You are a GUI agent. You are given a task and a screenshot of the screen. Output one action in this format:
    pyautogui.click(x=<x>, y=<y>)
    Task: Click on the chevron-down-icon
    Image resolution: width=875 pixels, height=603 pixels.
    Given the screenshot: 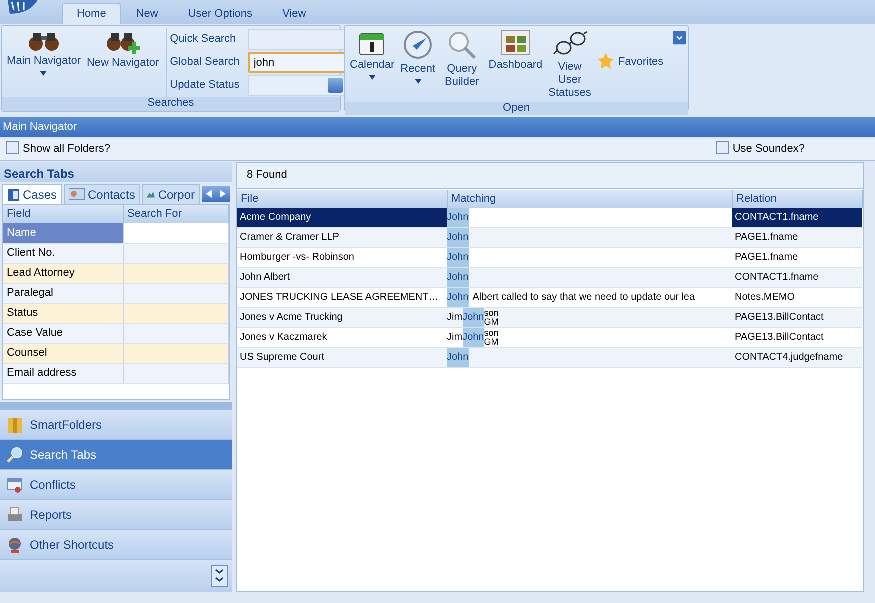 What is the action you would take?
    pyautogui.click(x=219, y=576)
    